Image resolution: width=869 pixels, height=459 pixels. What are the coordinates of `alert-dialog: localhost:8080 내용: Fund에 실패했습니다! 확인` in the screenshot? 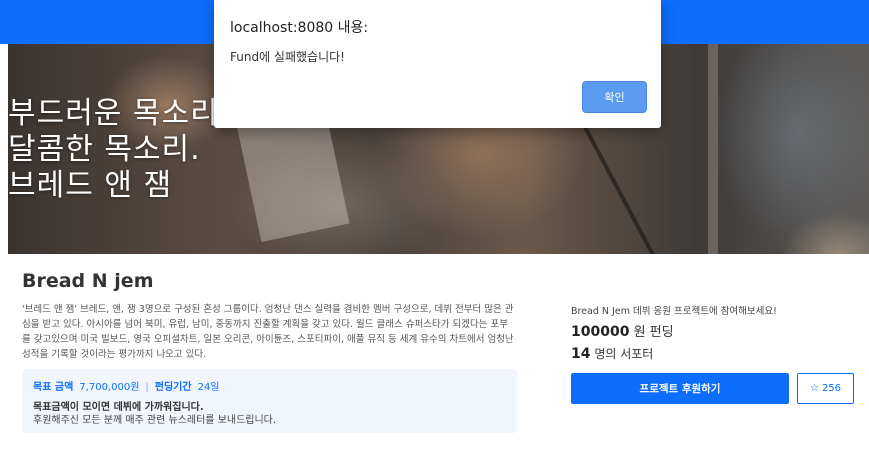 It's located at (437, 64).